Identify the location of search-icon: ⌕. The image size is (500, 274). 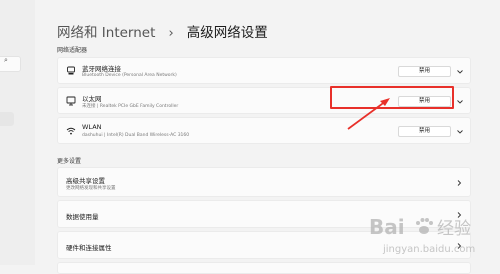
(6, 60).